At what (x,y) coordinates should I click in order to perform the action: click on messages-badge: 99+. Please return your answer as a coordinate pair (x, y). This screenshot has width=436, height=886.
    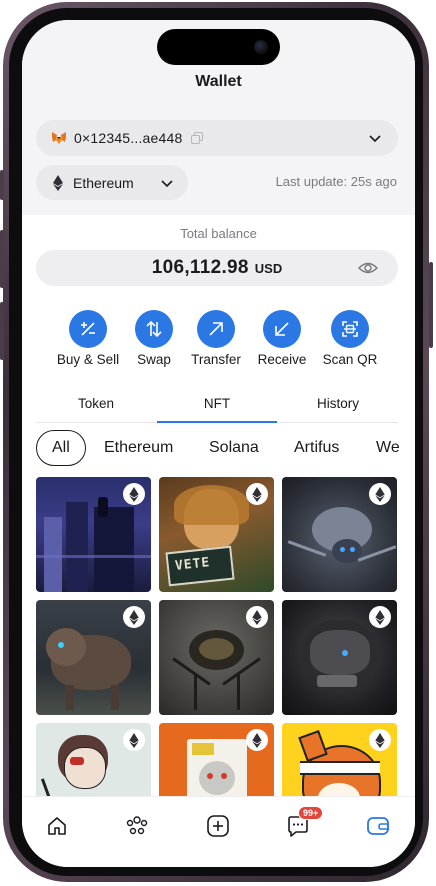
    Looking at the image, I should click on (311, 813).